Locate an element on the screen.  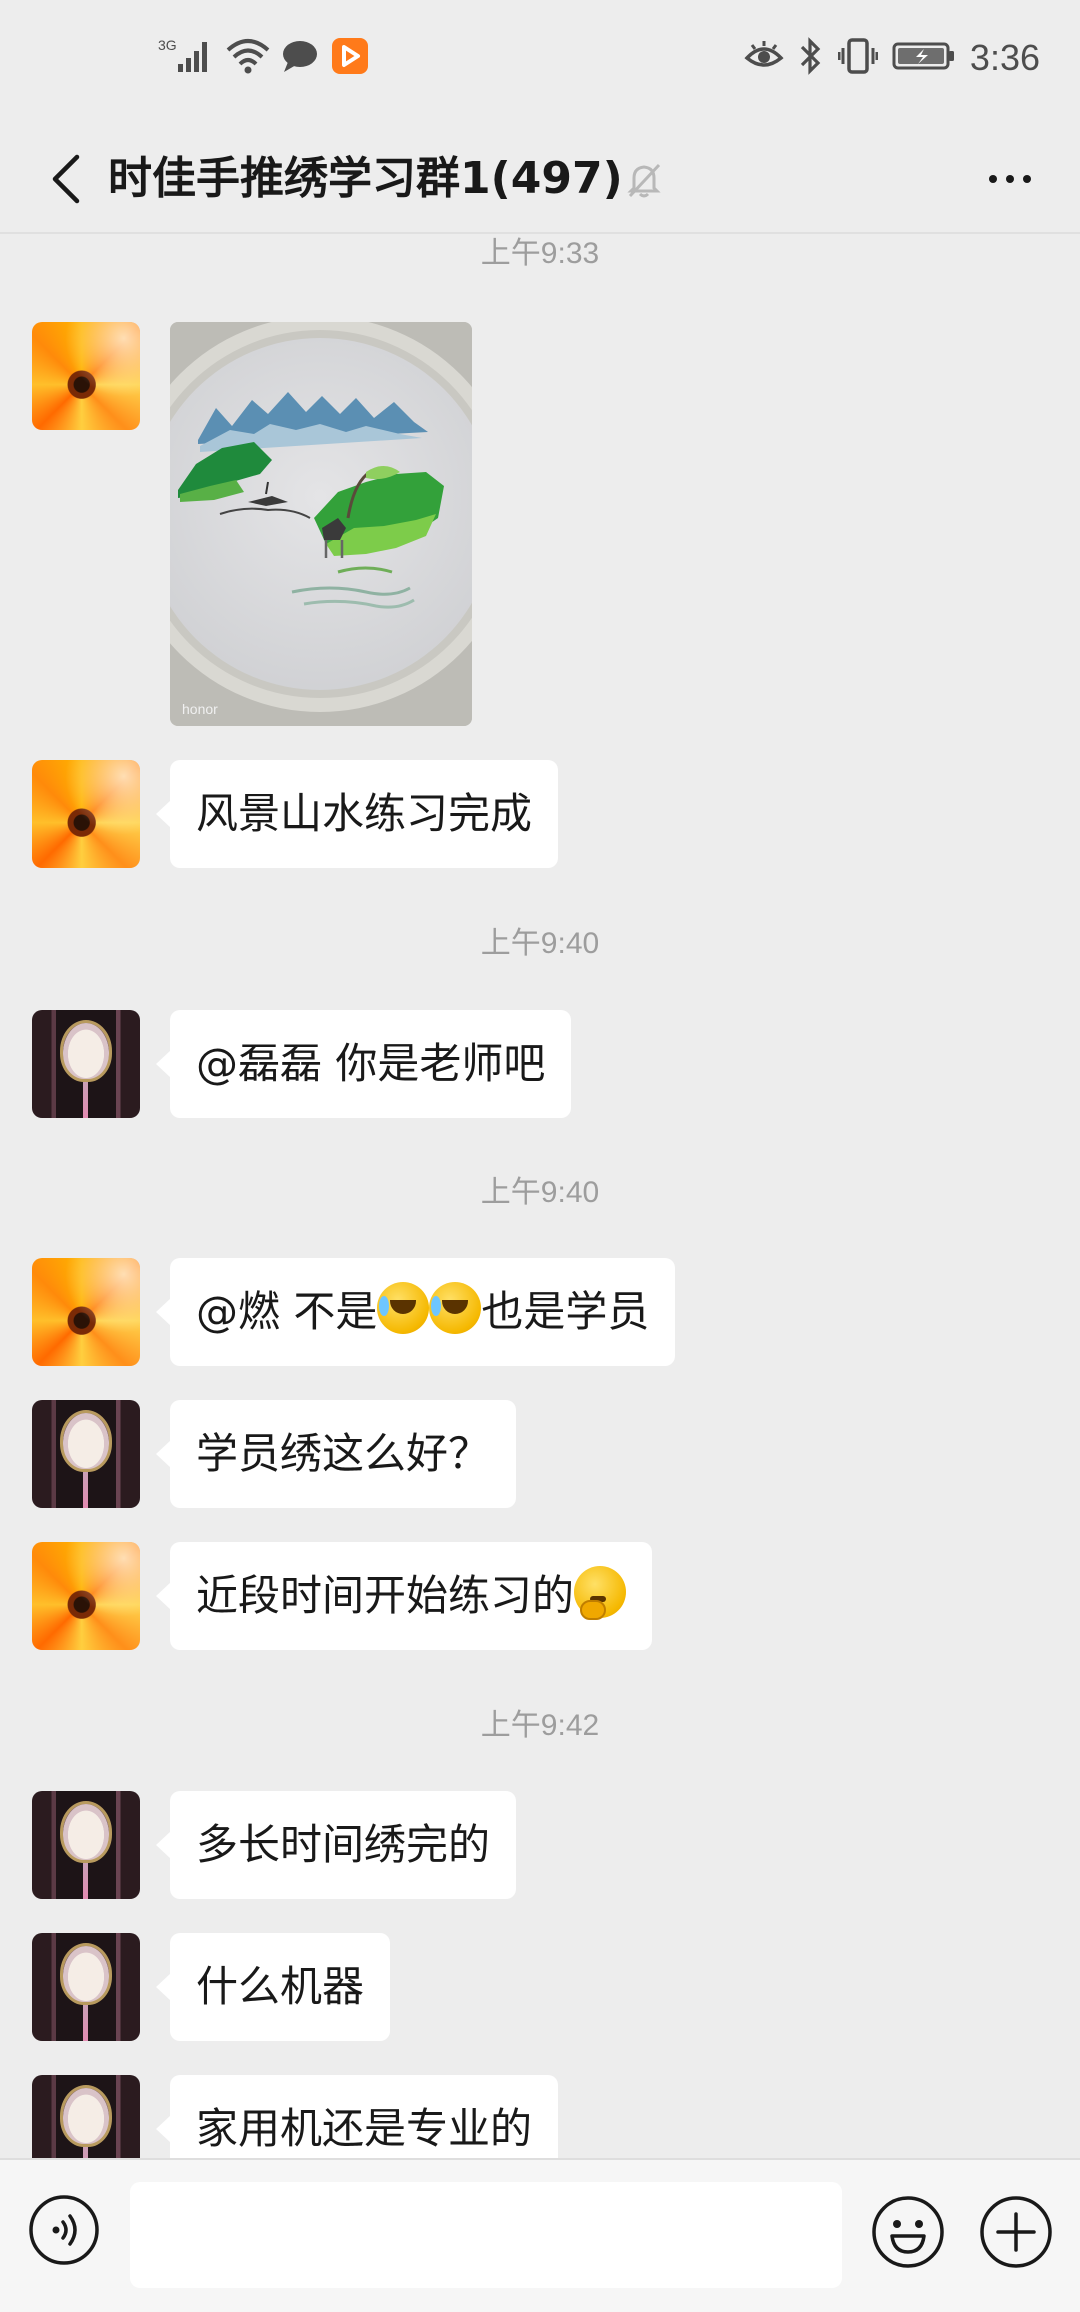
voice-icon is located at coordinates (64, 2230).